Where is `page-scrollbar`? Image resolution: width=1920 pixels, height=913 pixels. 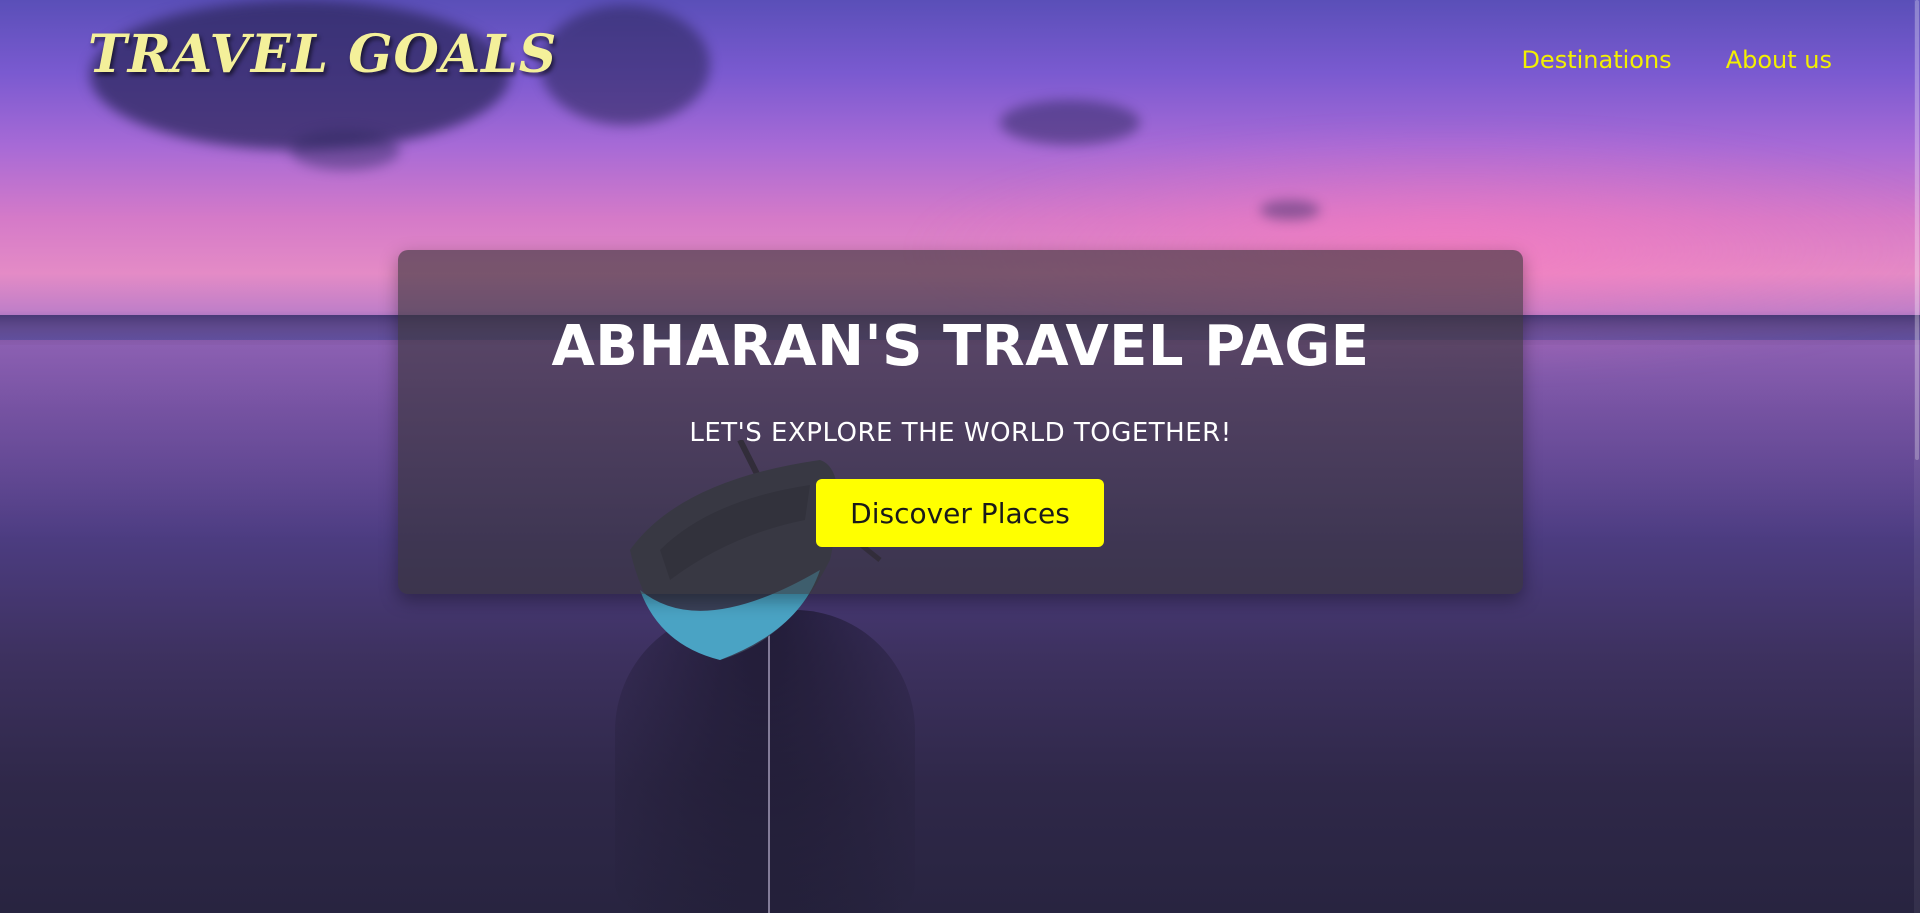 page-scrollbar is located at coordinates (1917, 456).